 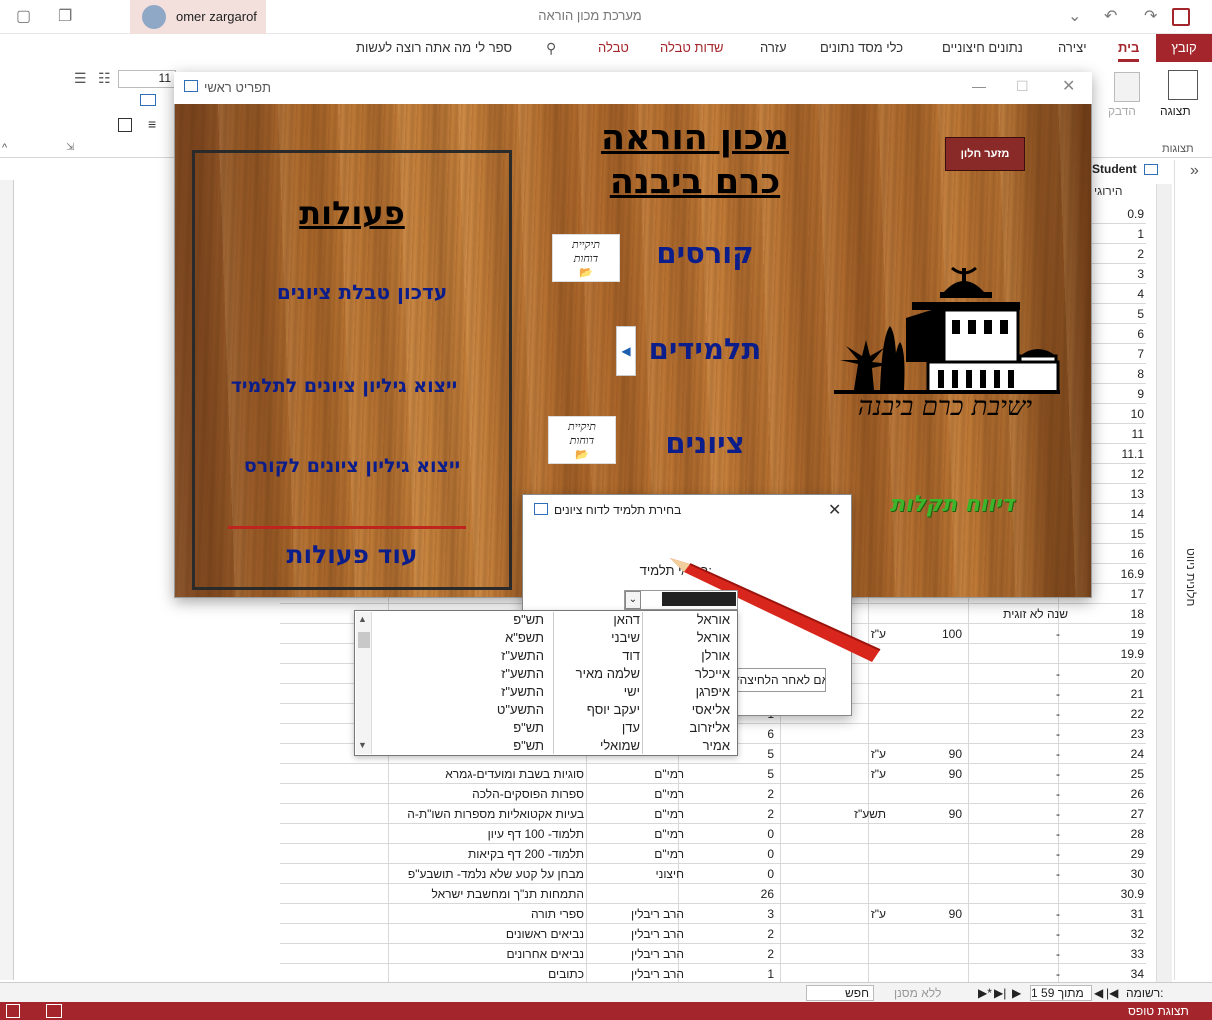 What do you see at coordinates (1127, 274) in the screenshot?
I see `table-cell-id: 3` at bounding box center [1127, 274].